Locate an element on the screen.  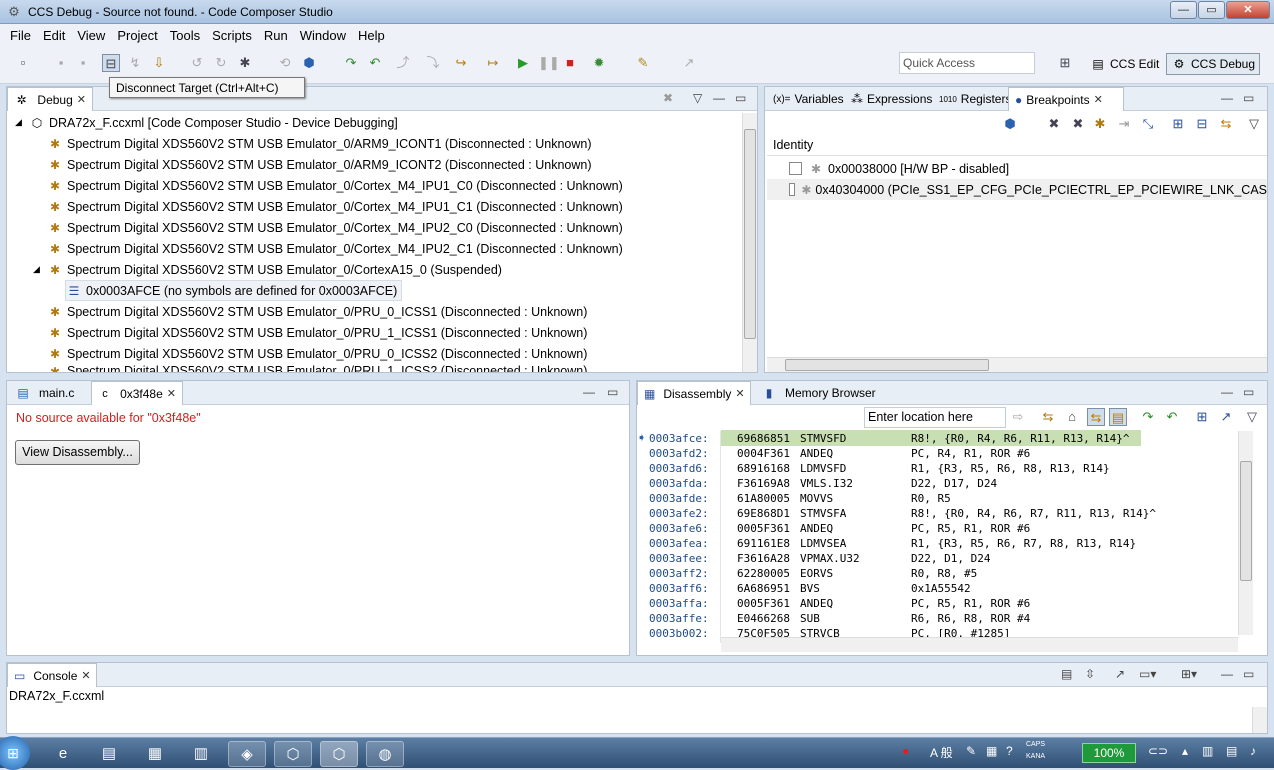
disassembly-hscrollbar is located at coordinates (979, 644).